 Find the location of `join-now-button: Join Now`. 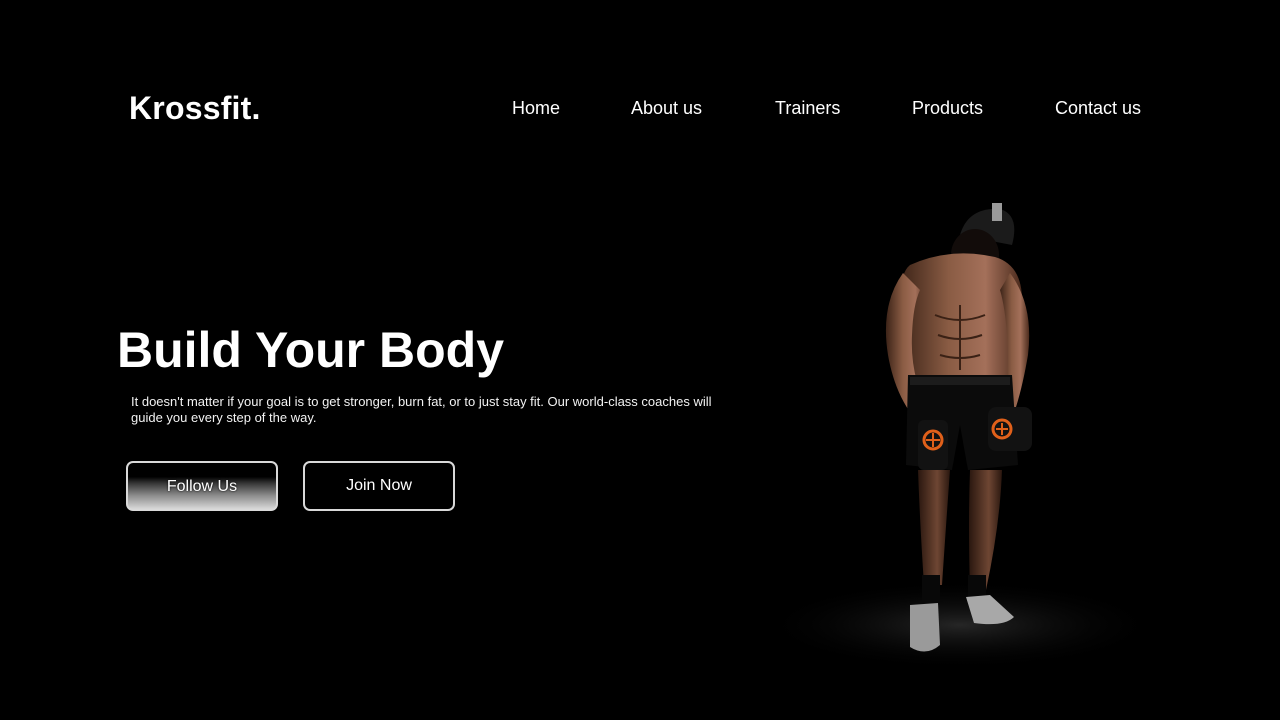

join-now-button: Join Now is located at coordinates (379, 486).